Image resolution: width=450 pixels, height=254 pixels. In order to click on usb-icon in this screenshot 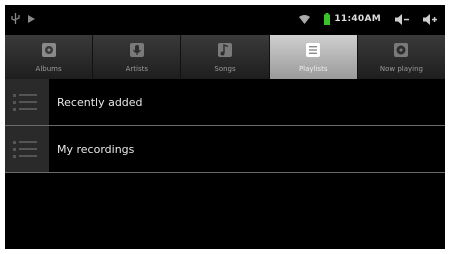, I will do `click(15, 18)`.